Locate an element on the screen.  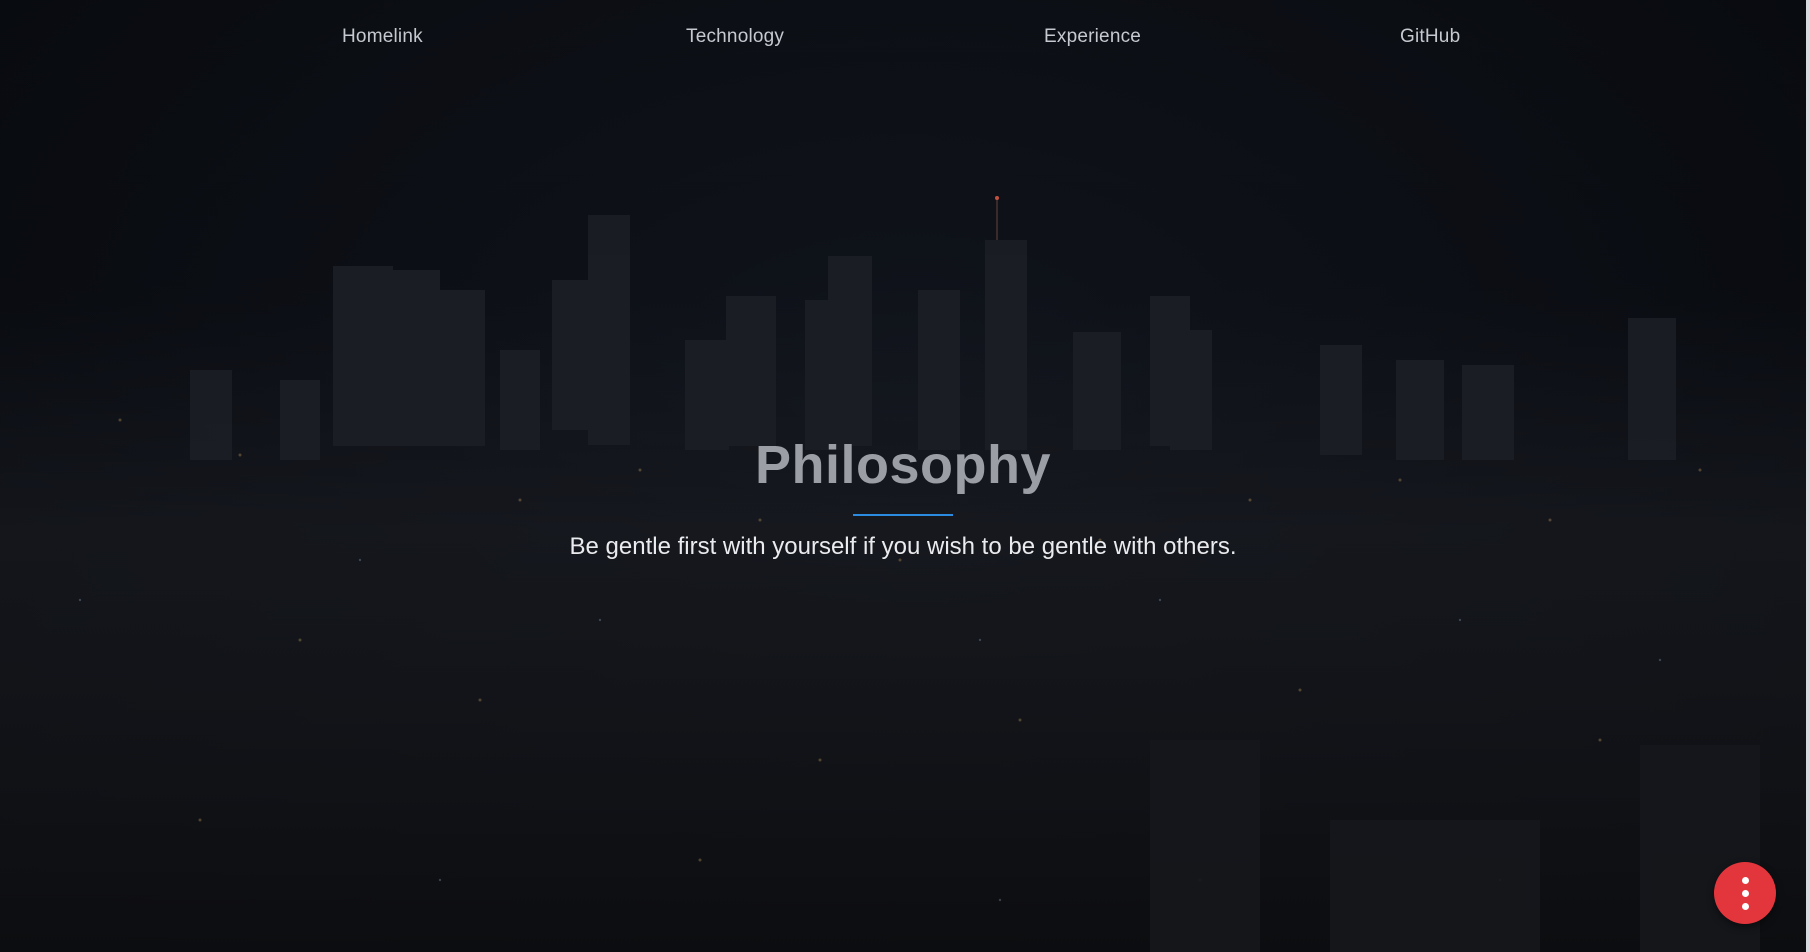
top-navigation: Homelink Technology Experience GitHub is located at coordinates (903, 37).